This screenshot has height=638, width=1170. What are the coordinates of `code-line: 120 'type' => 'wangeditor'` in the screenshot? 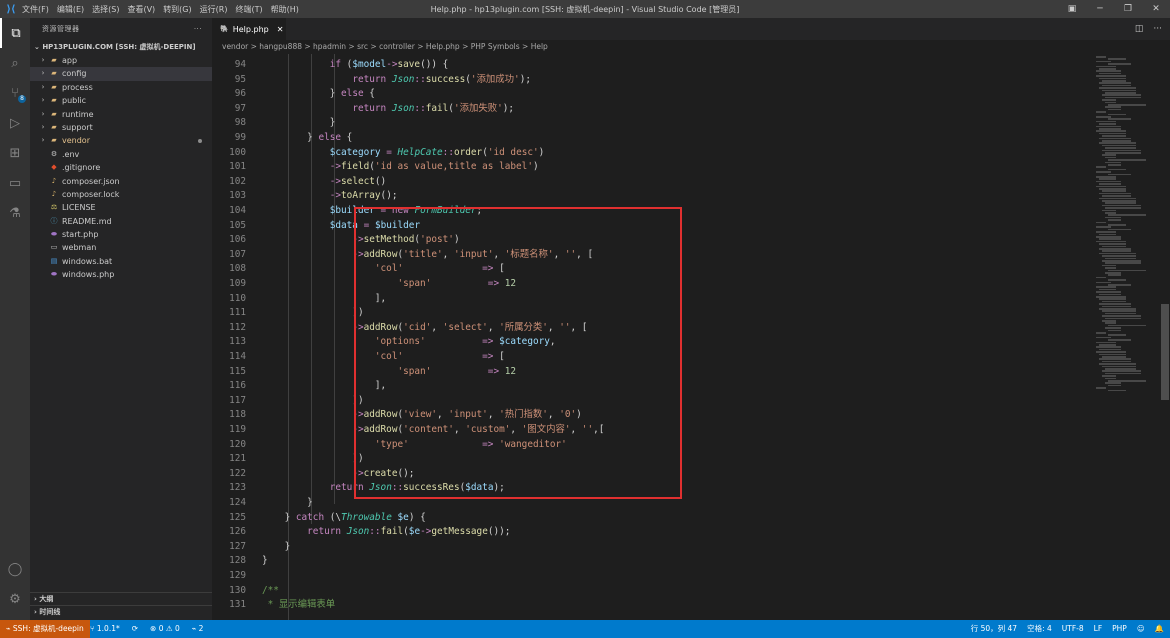 It's located at (652, 445).